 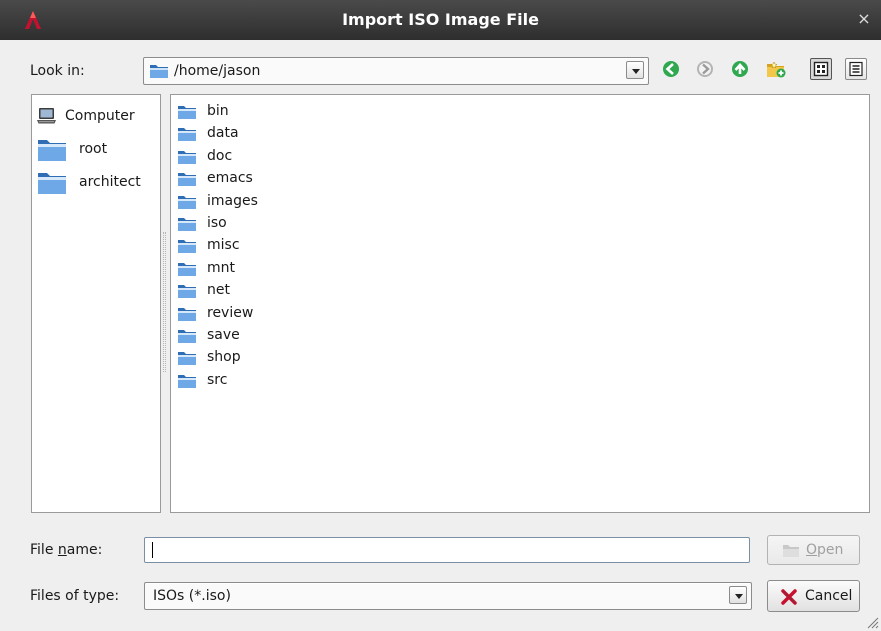 I want to click on file-row-label: emacs, so click(x=230, y=178).